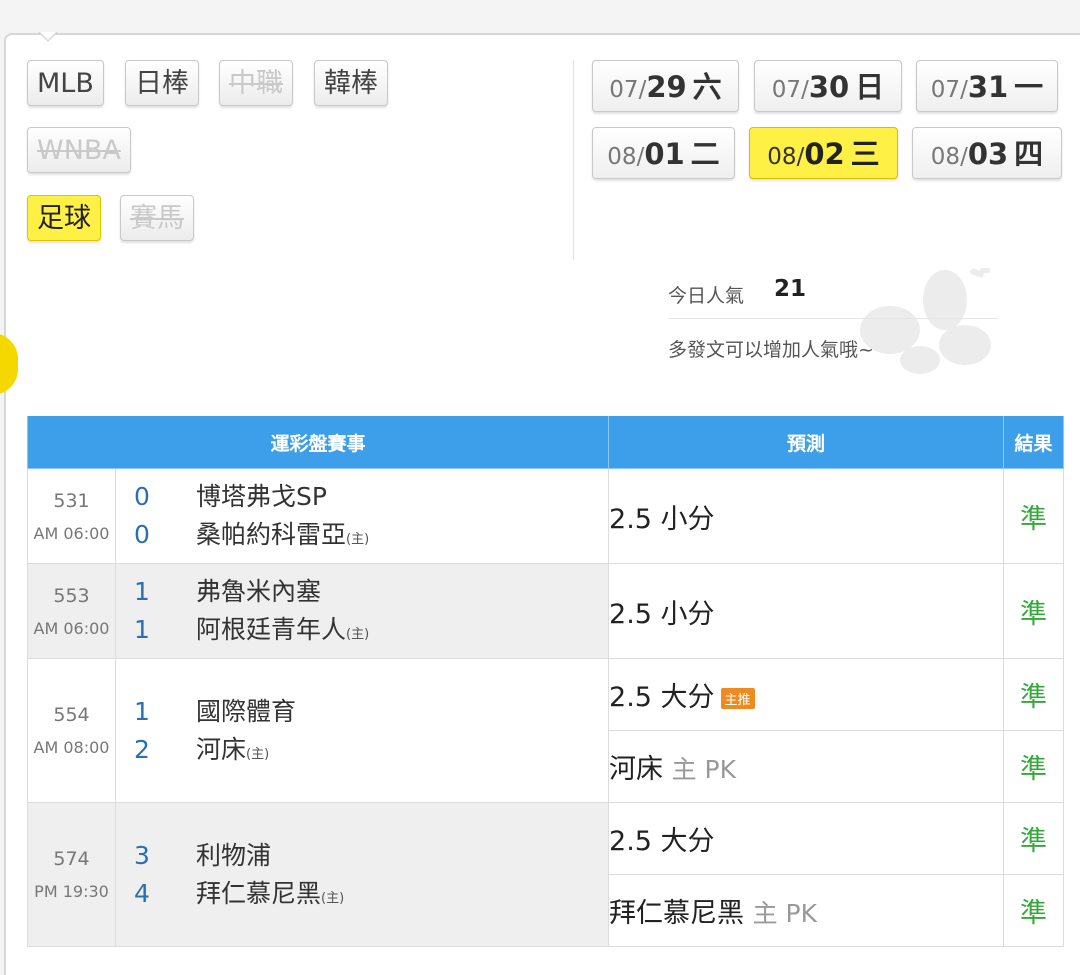 The height and width of the screenshot is (975, 1080). I want to click on table-header: 運彩盤賽事 預測 結果, so click(545, 442).